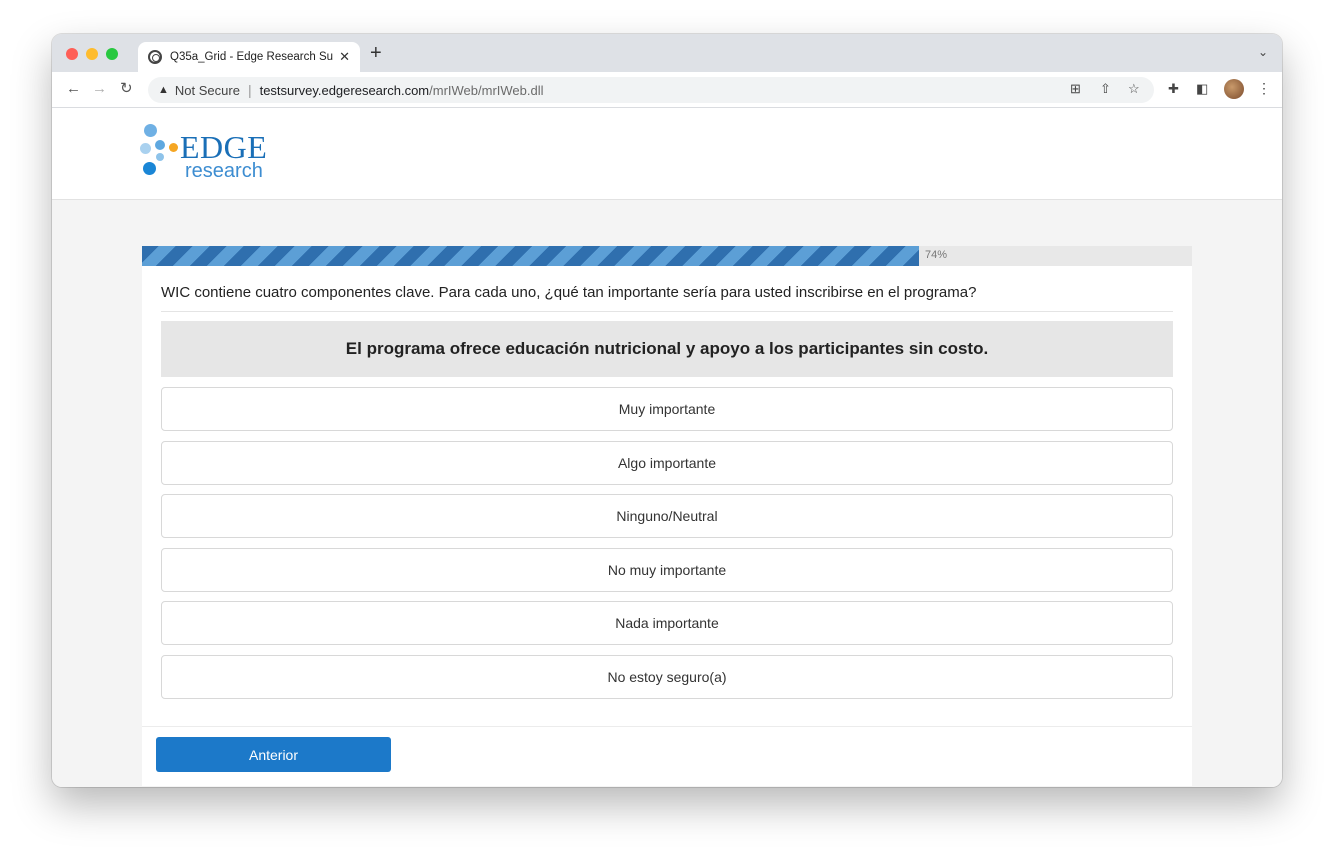  I want to click on logo-wordmark: EDGE, so click(224, 147).